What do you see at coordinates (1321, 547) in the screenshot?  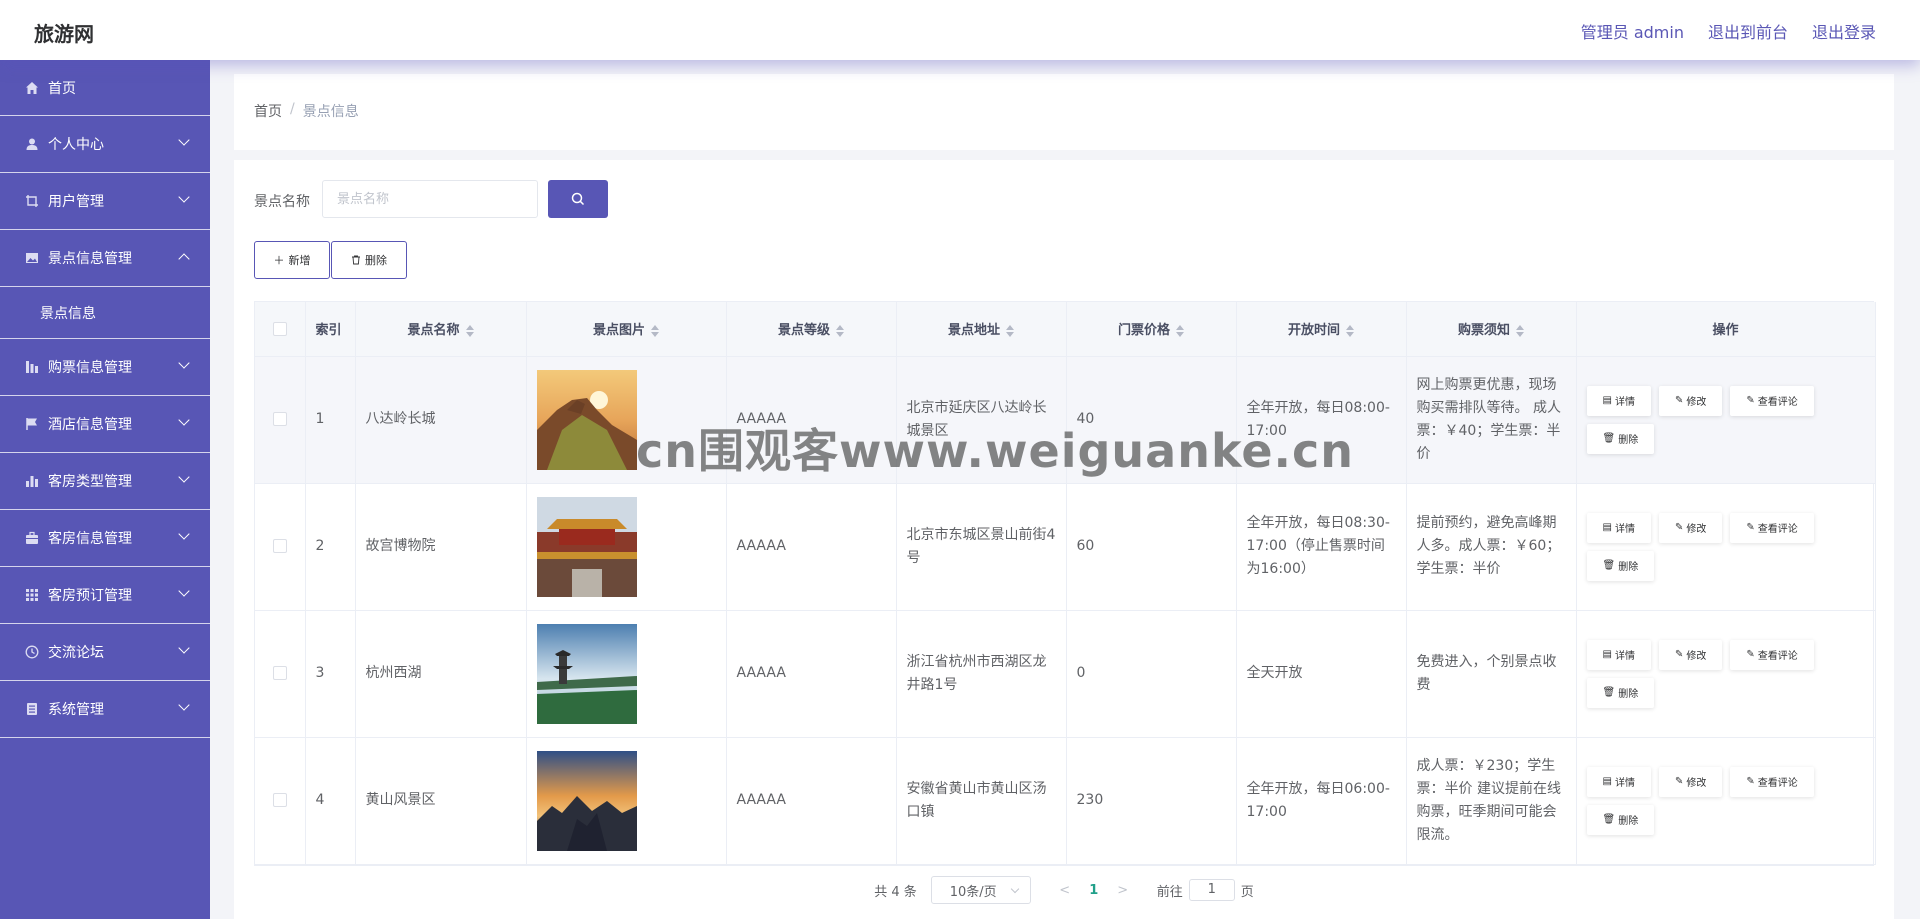 I see `hours-cell: 全年开放，每日08:30-17:00（停止售票时间为16:00）` at bounding box center [1321, 547].